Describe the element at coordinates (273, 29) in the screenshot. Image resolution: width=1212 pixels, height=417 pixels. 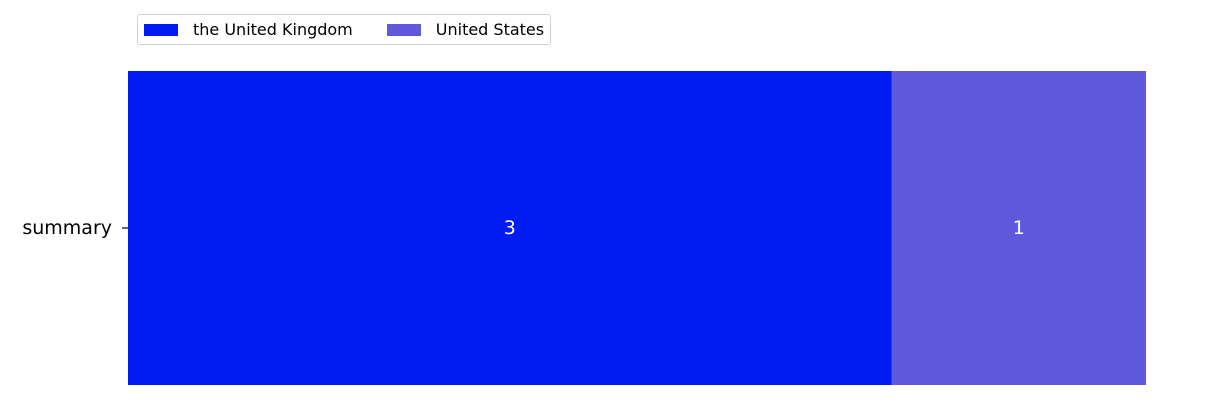
I see `legend-label-the-united-kingdom: the United Kingdom` at that location.